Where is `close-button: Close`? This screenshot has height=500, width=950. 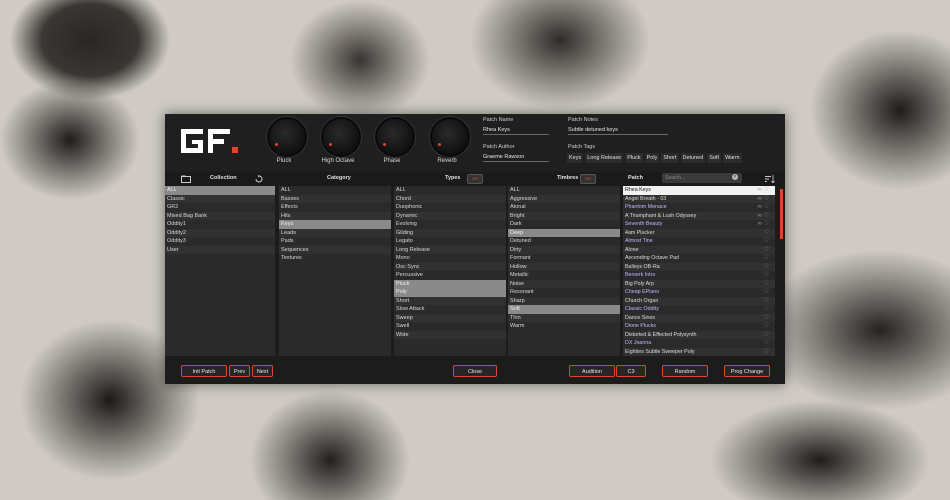
close-button: Close is located at coordinates (475, 371).